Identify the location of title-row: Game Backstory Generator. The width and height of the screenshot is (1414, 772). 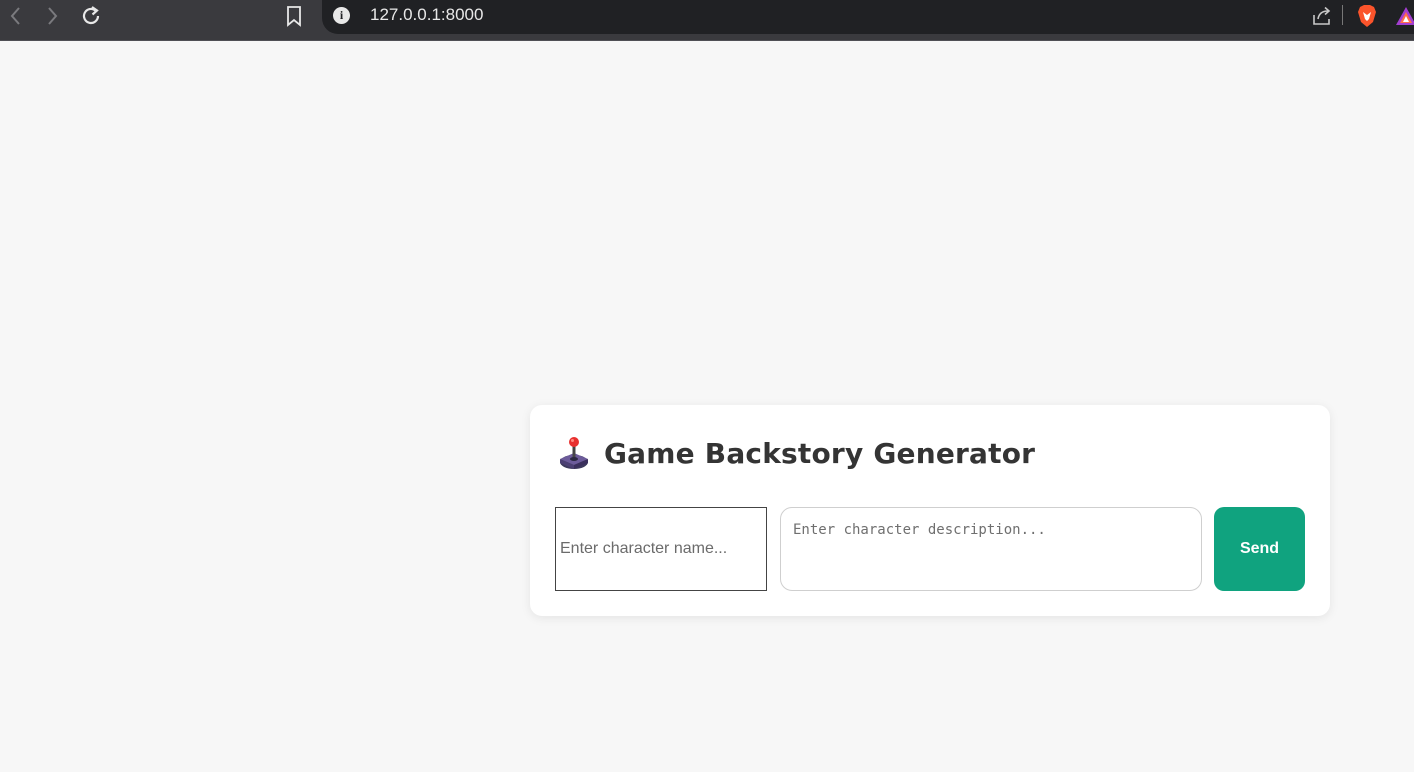
(796, 453).